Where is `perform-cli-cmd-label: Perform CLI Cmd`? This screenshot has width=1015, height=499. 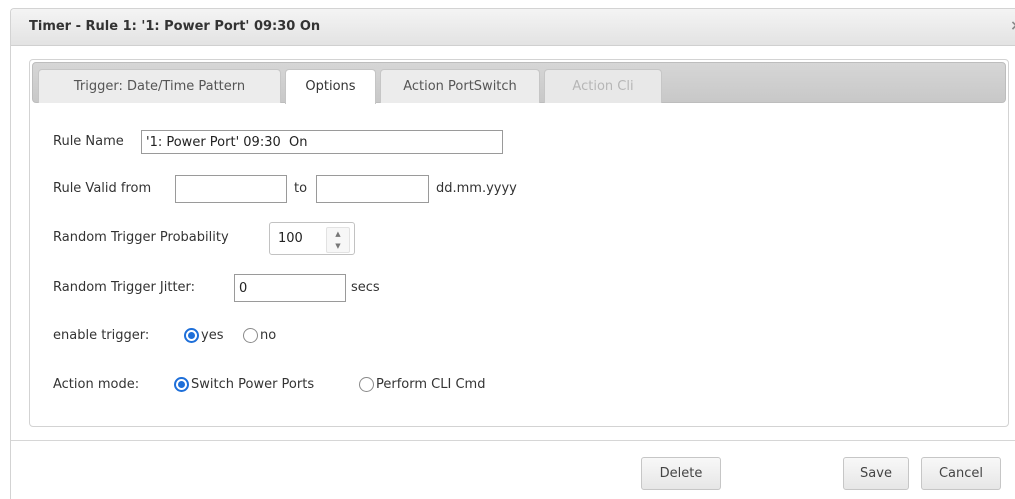
perform-cli-cmd-label: Perform CLI Cmd is located at coordinates (430, 384).